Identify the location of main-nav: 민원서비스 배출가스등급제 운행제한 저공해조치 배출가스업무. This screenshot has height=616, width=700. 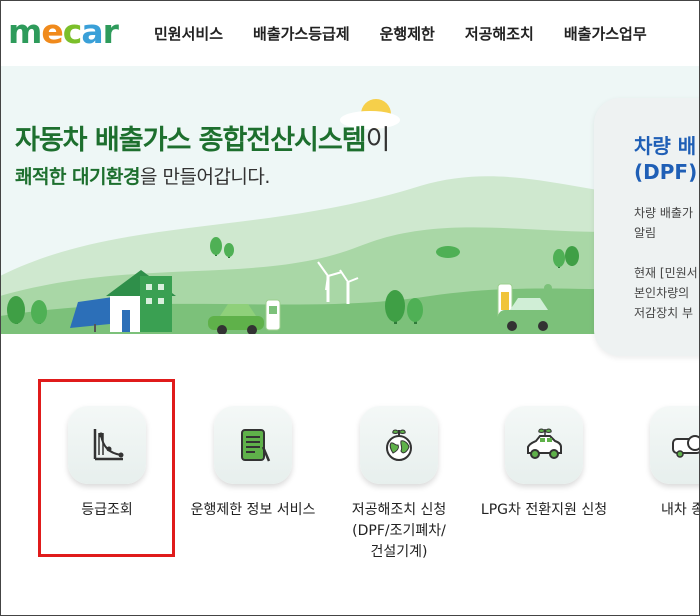
(415, 33).